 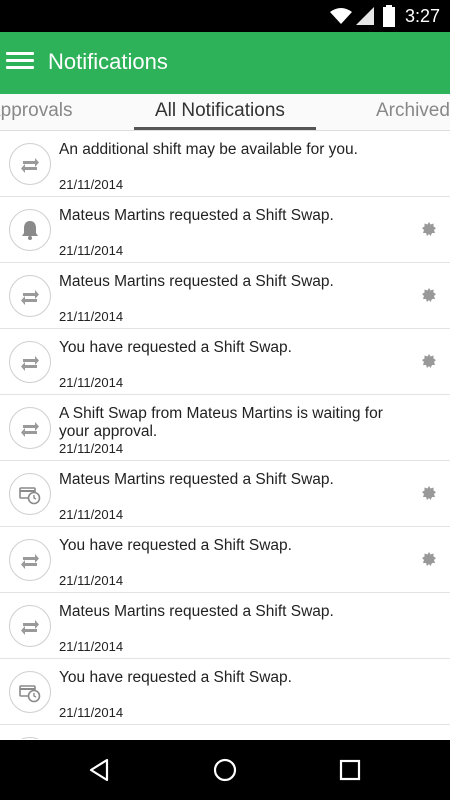 I want to click on app-bar: Notifications, so click(x=225, y=63).